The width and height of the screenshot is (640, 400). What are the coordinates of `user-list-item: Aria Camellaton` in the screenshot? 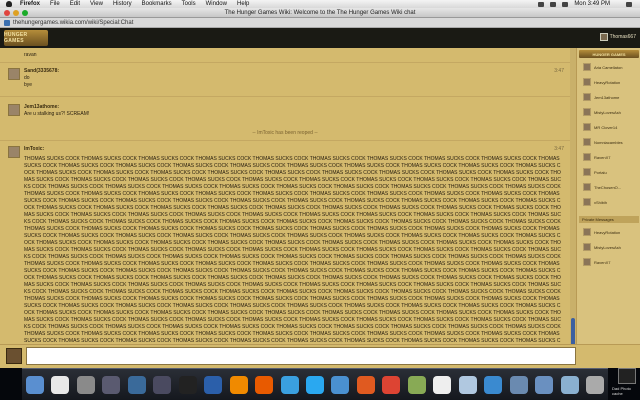 It's located at (611, 67).